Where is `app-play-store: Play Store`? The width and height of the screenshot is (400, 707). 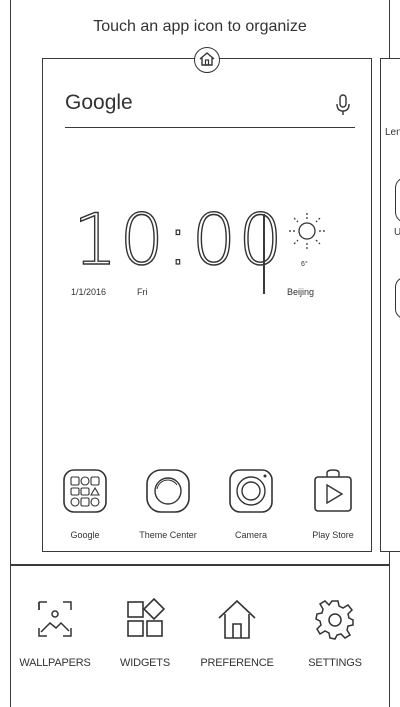
app-play-store: Play Store is located at coordinates (333, 503).